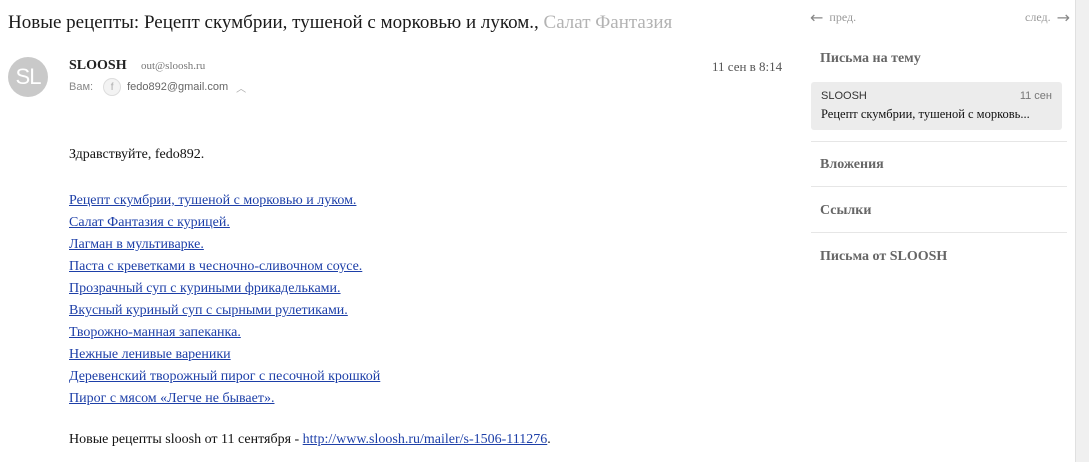 The image size is (1089, 462). I want to click on recipe-link: Салат Фантазия с курицей., so click(224, 223).